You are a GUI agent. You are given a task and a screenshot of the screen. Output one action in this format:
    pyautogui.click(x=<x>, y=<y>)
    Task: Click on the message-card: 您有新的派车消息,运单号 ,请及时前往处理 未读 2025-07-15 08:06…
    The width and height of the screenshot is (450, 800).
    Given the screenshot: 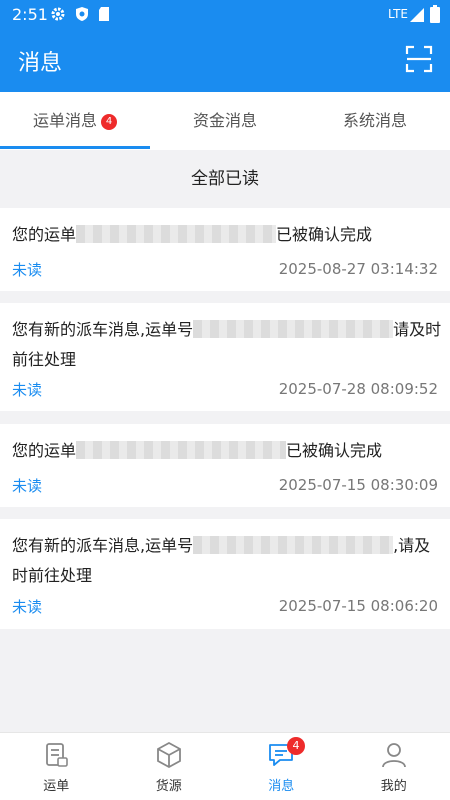 What is the action you would take?
    pyautogui.click(x=225, y=574)
    